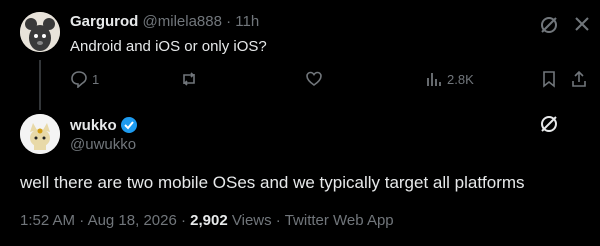 This screenshot has width=600, height=246. Describe the element at coordinates (79, 79) in the screenshot. I see `reply-icon` at that location.